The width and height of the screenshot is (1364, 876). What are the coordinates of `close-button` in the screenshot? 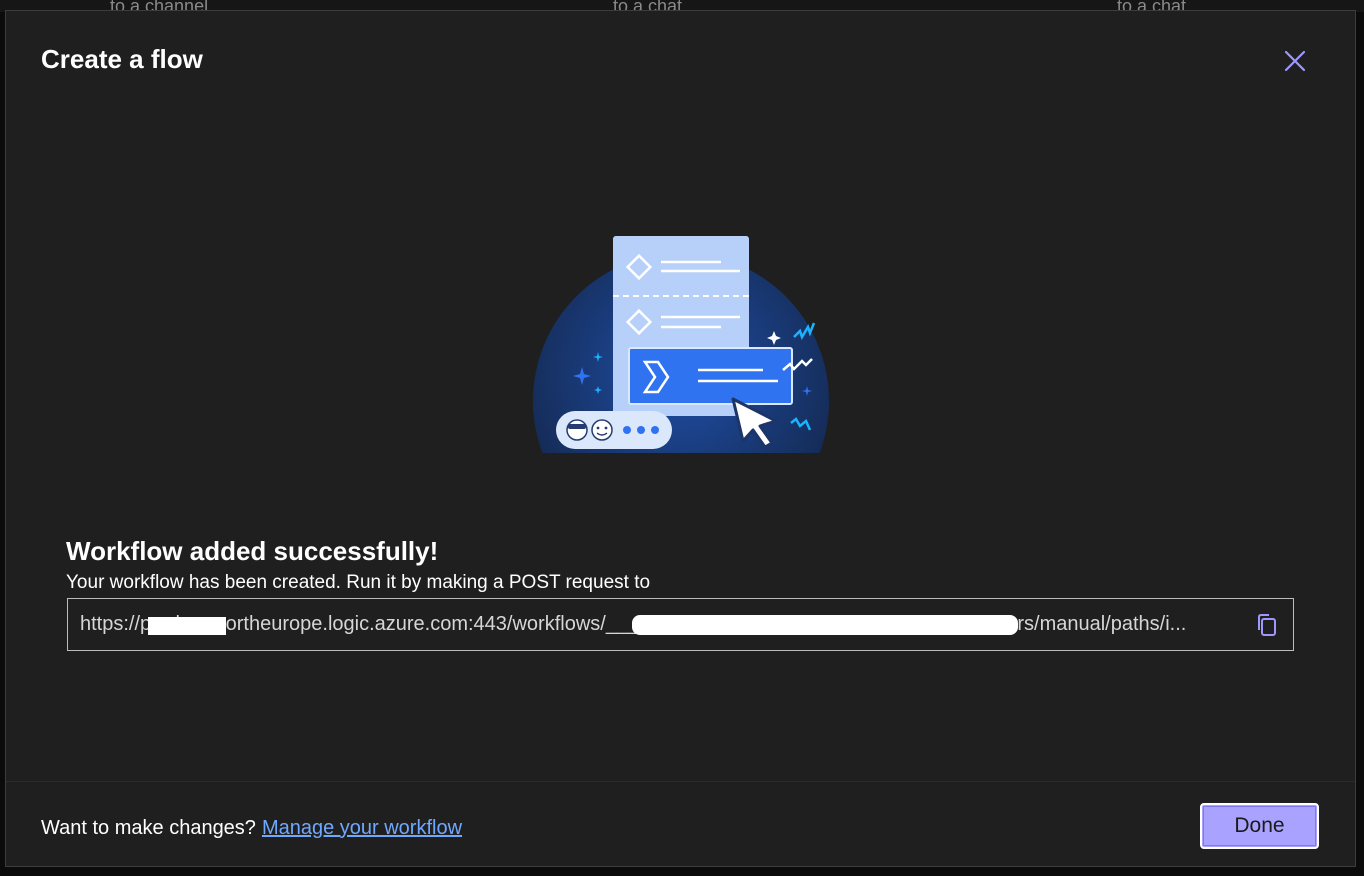 It's located at (1295, 61).